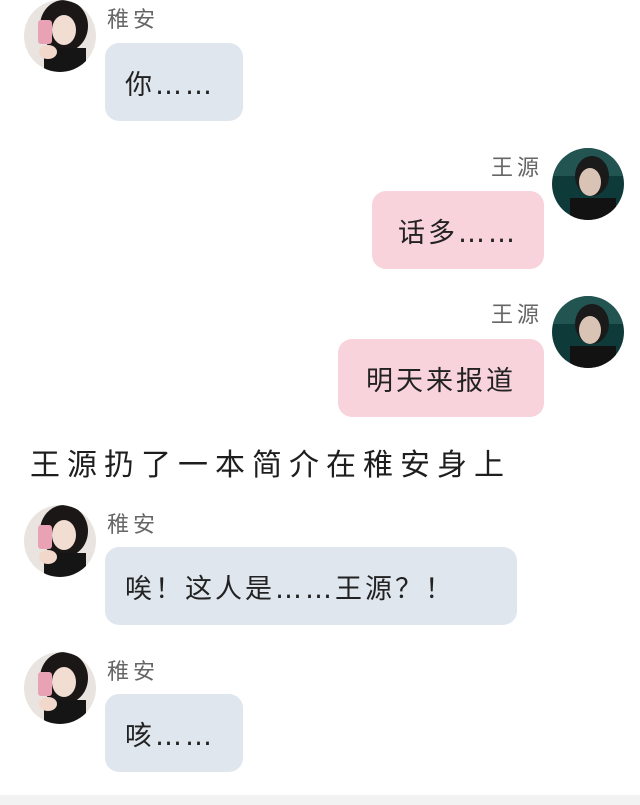 This screenshot has height=805, width=640. What do you see at coordinates (270, 465) in the screenshot?
I see `narration-text: 王源扔了一本简介在稚安身上` at bounding box center [270, 465].